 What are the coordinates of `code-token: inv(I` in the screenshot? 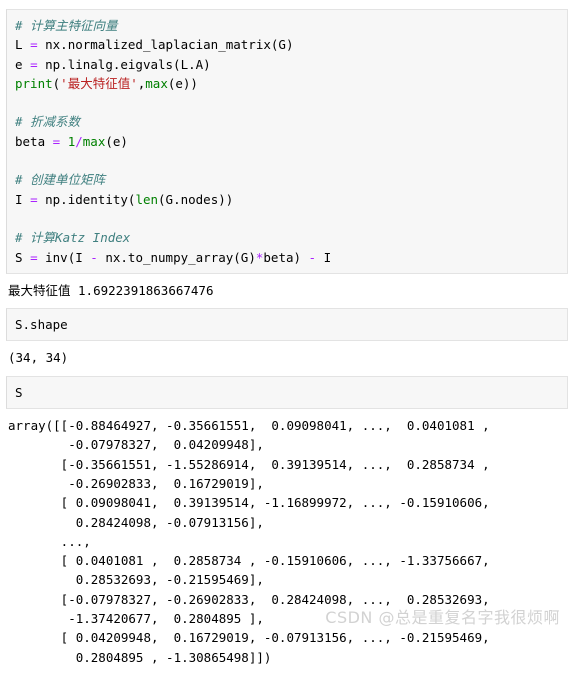 It's located at (64, 257).